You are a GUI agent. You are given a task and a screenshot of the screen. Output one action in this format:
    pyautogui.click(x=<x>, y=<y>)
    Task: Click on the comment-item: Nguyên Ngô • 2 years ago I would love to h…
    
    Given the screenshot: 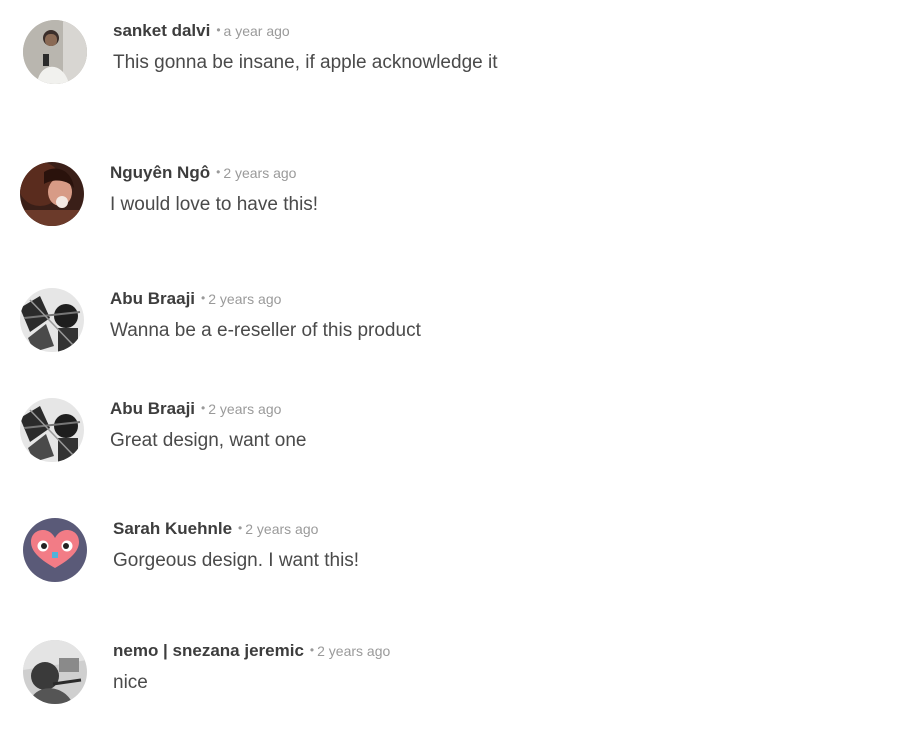 What is the action you would take?
    pyautogui.click(x=440, y=197)
    